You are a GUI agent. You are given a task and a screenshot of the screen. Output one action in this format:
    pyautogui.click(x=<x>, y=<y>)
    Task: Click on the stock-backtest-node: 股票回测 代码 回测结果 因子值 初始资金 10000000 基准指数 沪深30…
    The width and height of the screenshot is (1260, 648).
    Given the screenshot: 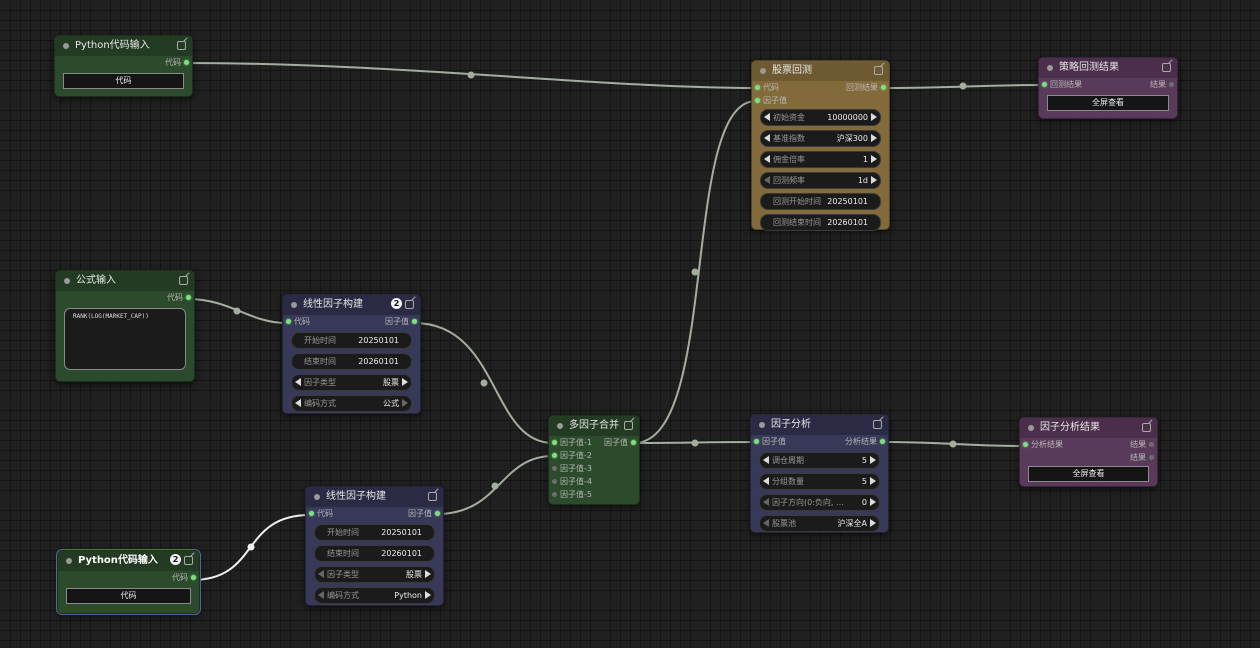 What is the action you would take?
    pyautogui.click(x=820, y=145)
    